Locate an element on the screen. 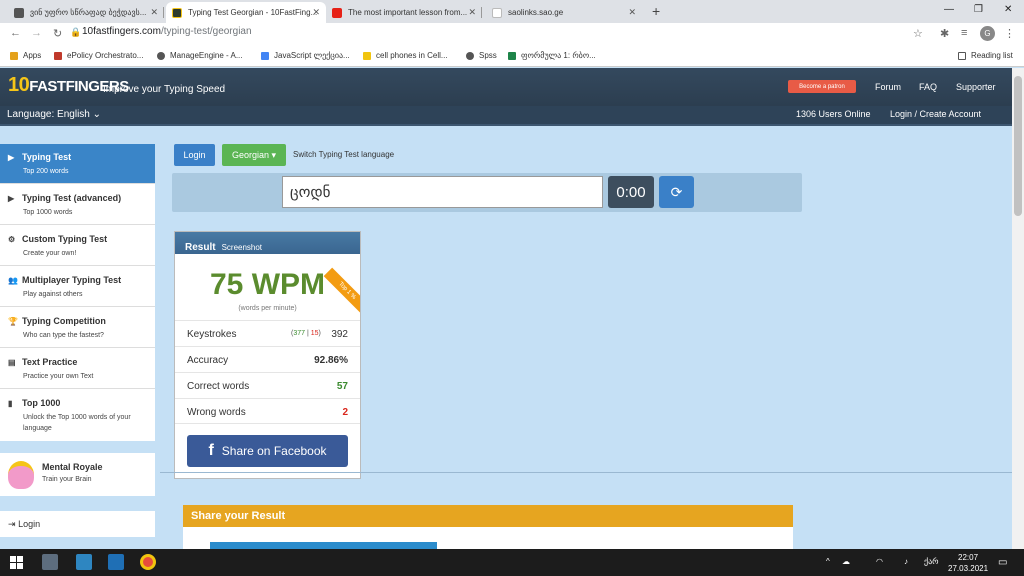 This screenshot has width=1024, height=576. wifi-icon: ◠ is located at coordinates (879, 561).